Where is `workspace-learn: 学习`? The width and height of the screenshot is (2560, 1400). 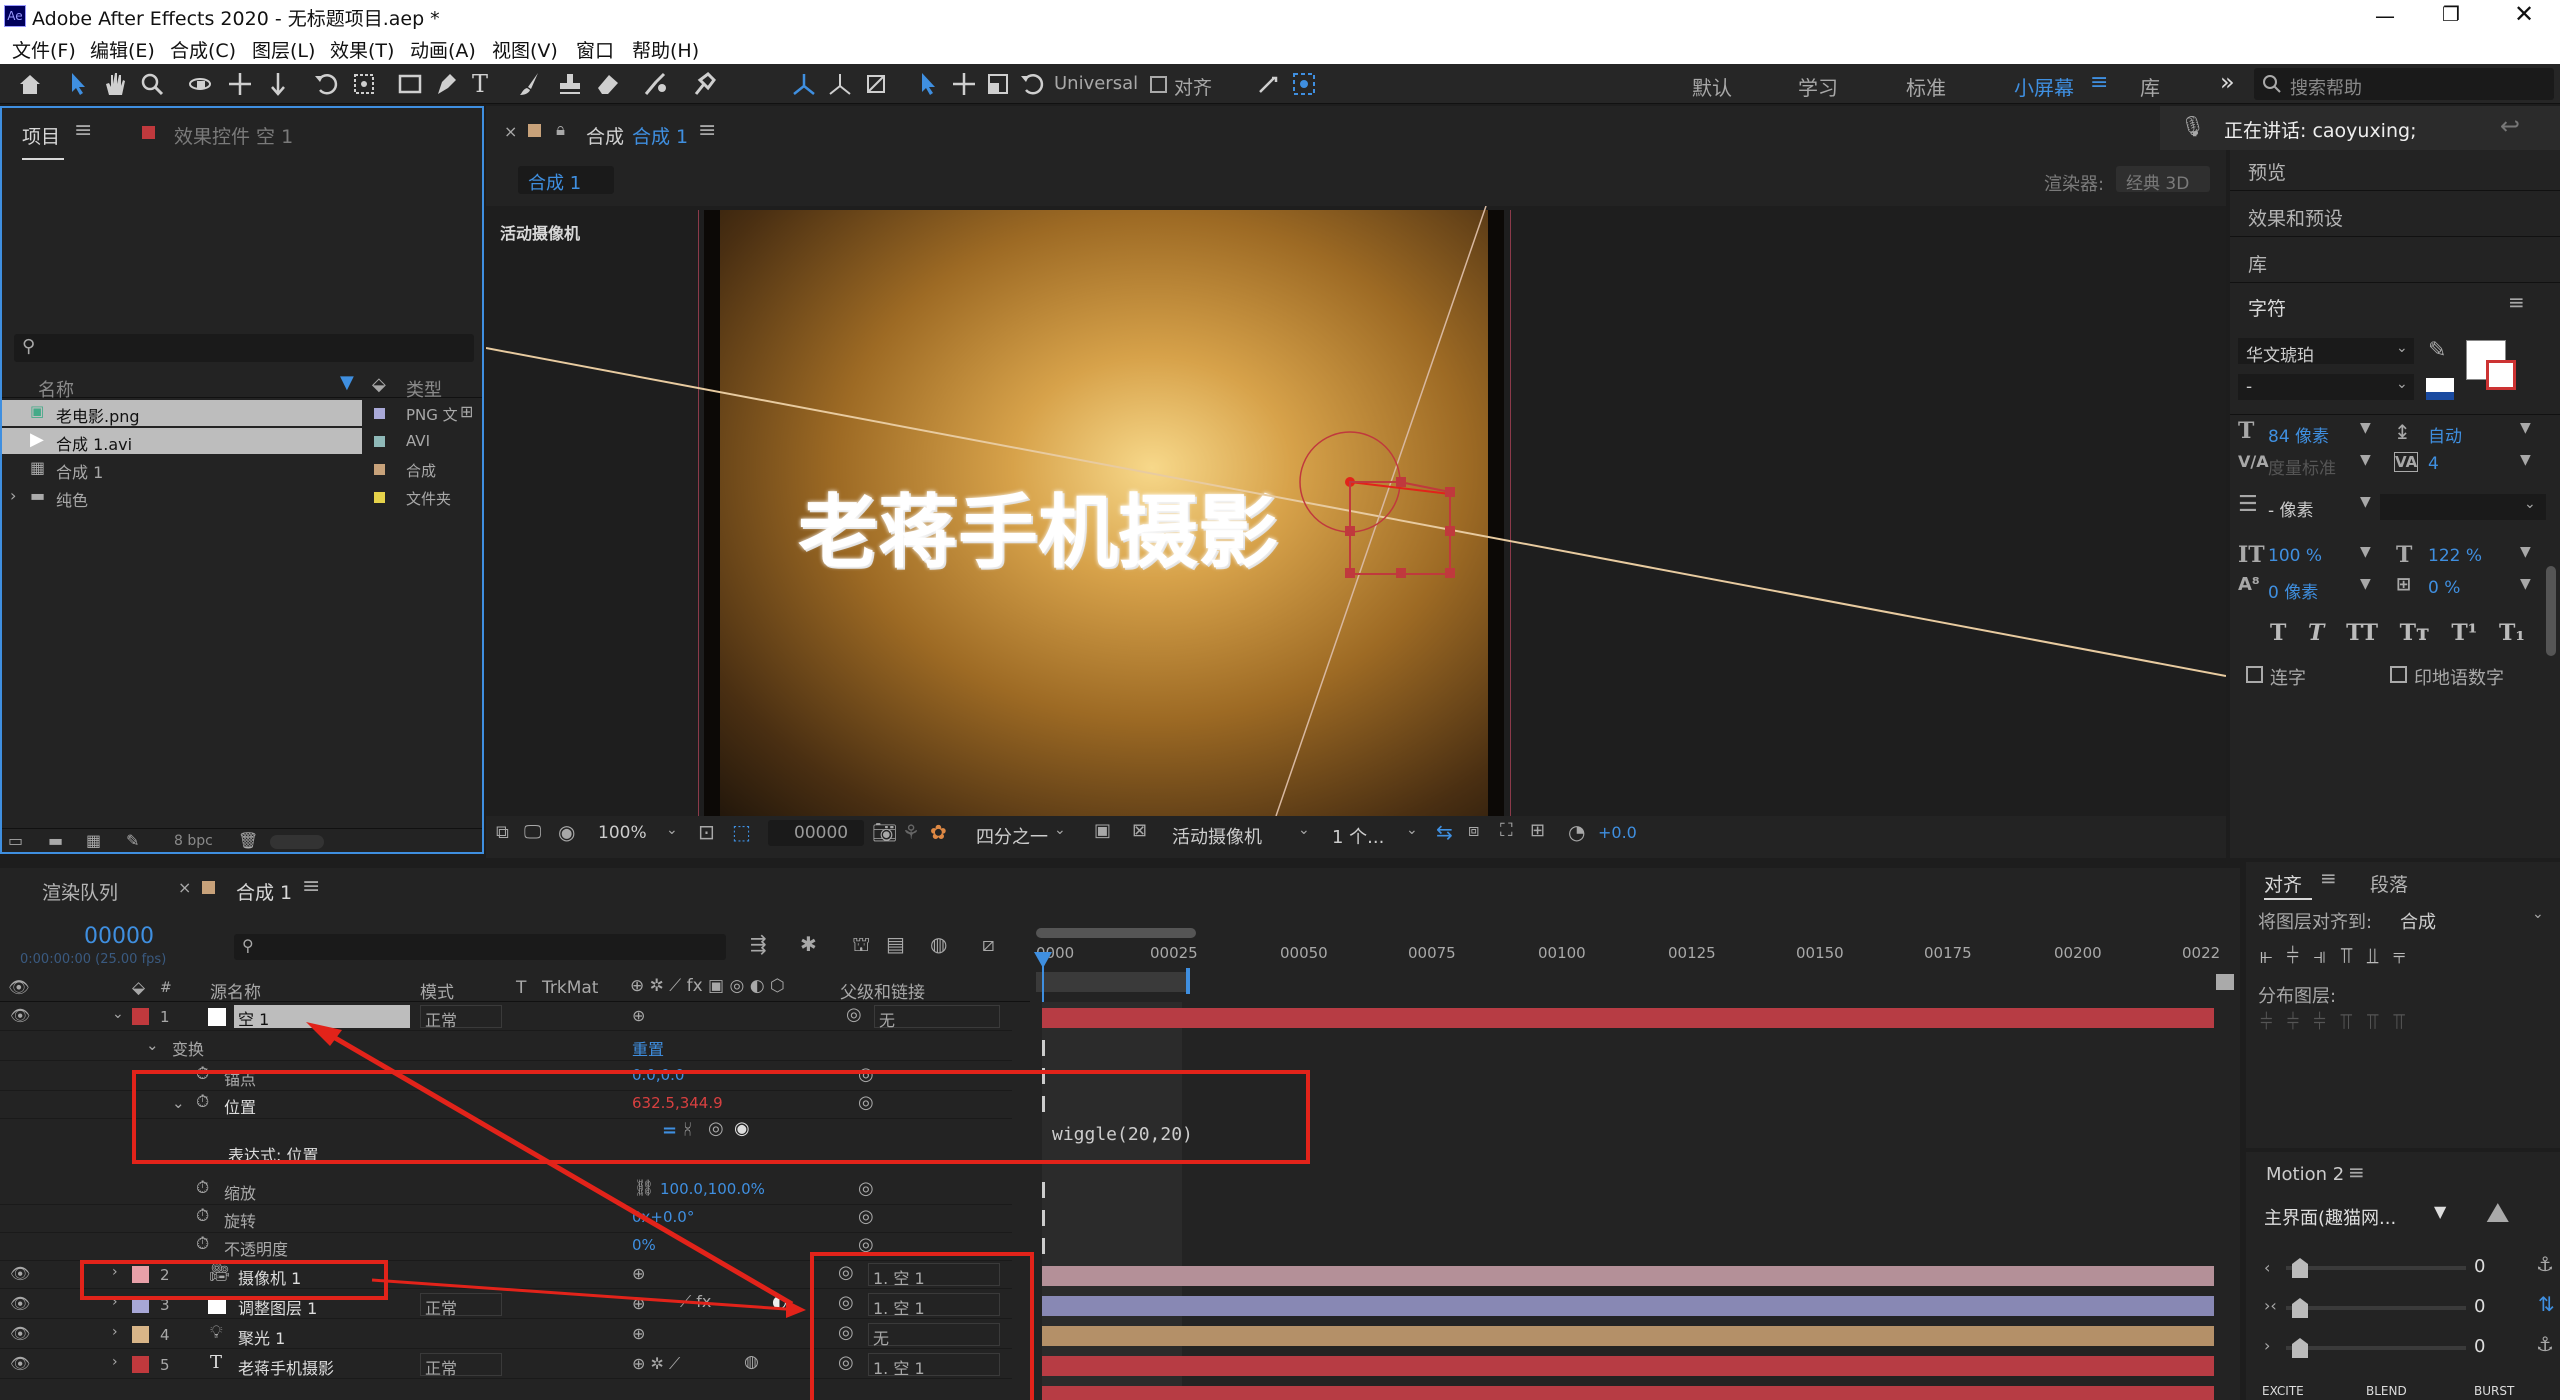 workspace-learn: 学习 is located at coordinates (1818, 86).